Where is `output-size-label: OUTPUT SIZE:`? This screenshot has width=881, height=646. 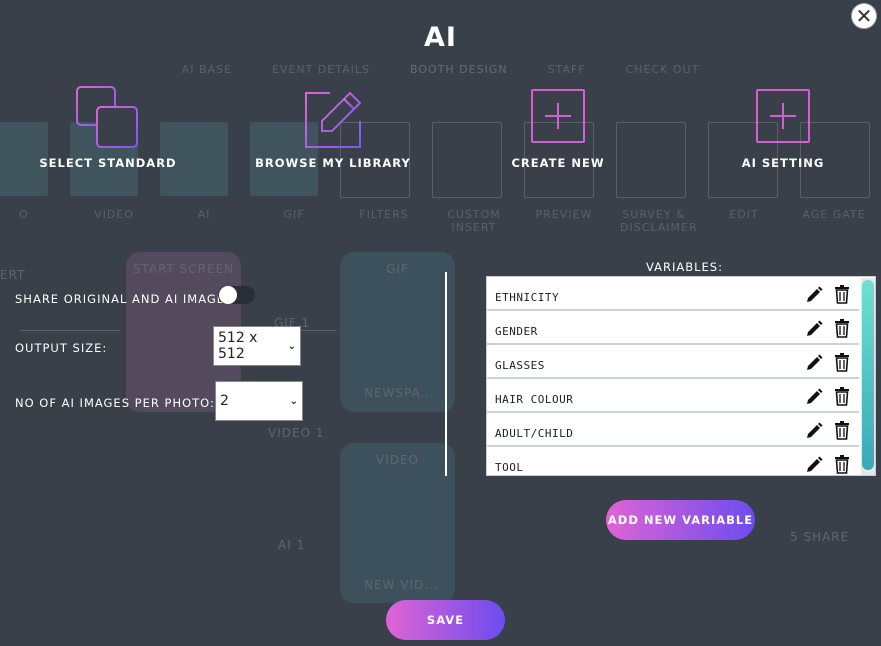
output-size-label: OUTPUT SIZE: is located at coordinates (61, 348).